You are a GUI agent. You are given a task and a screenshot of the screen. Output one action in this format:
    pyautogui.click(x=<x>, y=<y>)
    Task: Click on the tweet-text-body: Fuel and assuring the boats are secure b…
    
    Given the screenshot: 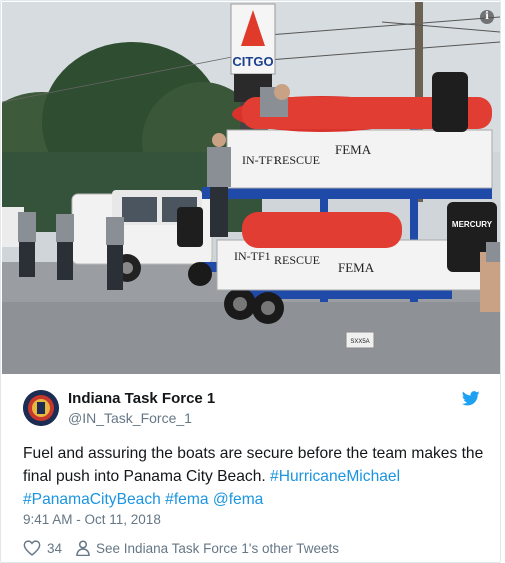 What is the action you would take?
    pyautogui.click(x=253, y=465)
    